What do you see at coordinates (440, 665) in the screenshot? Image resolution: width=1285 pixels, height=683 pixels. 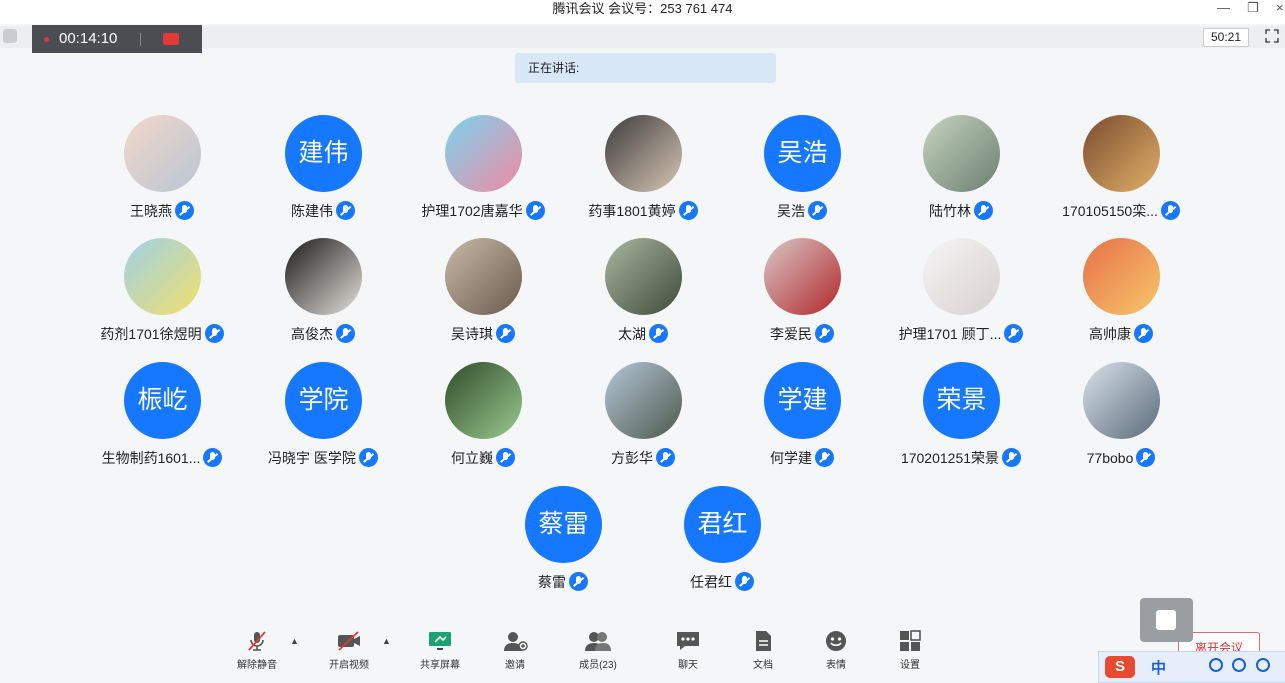 I see `share-screen-label: 共享屏幕` at bounding box center [440, 665].